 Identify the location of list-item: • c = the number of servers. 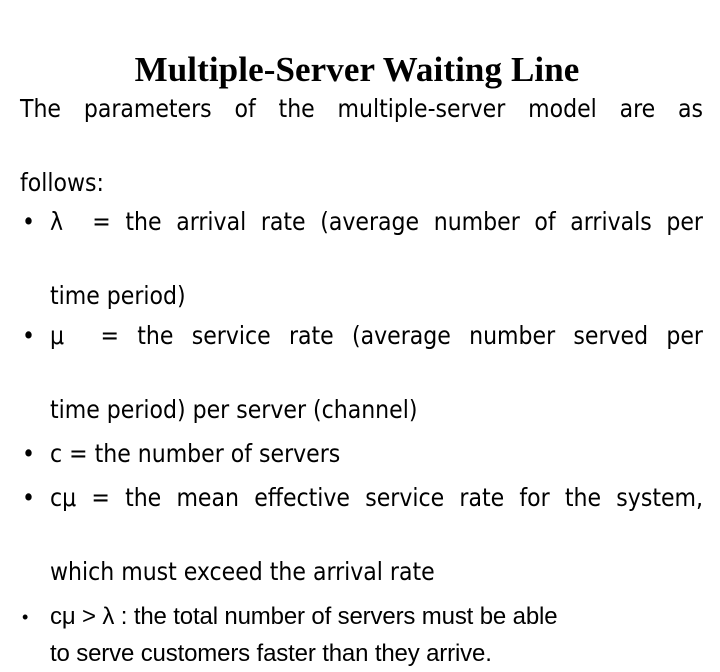
(361, 453).